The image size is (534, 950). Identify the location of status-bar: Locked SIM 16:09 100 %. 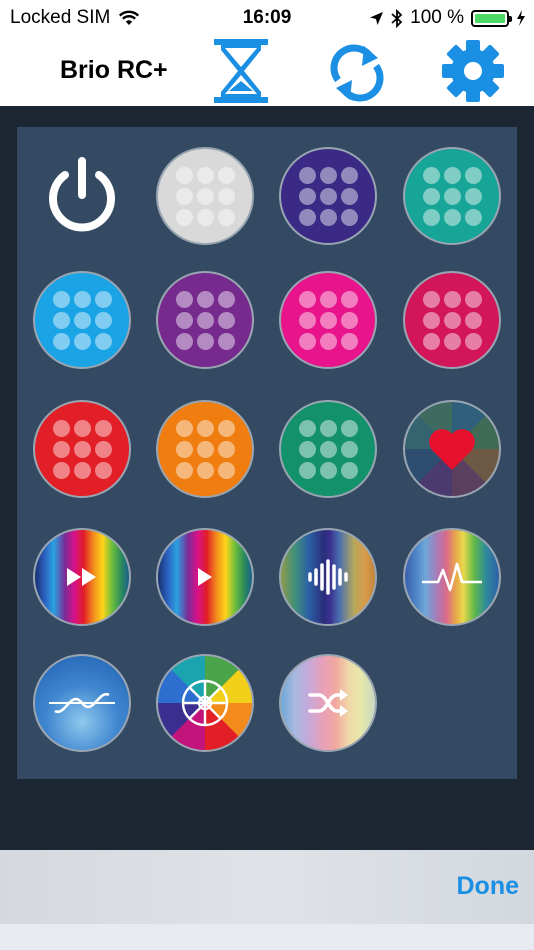
(267, 18).